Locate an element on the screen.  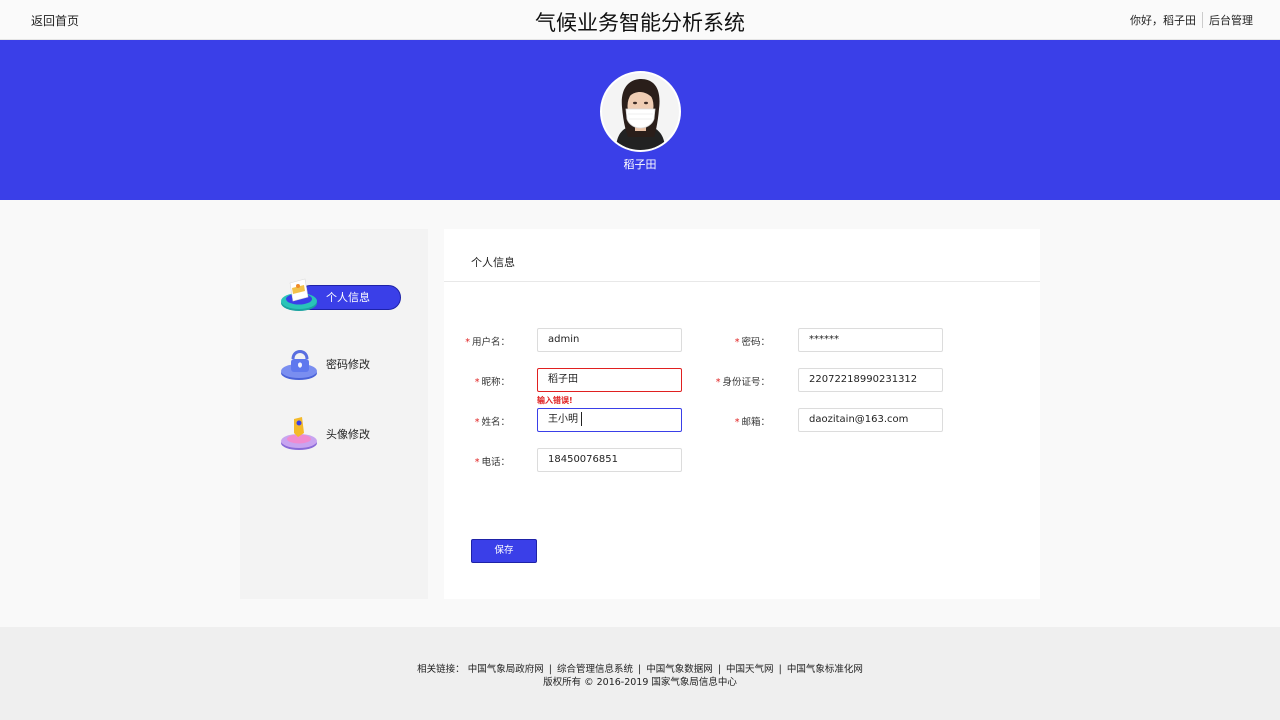
panel-divider is located at coordinates (742, 281).